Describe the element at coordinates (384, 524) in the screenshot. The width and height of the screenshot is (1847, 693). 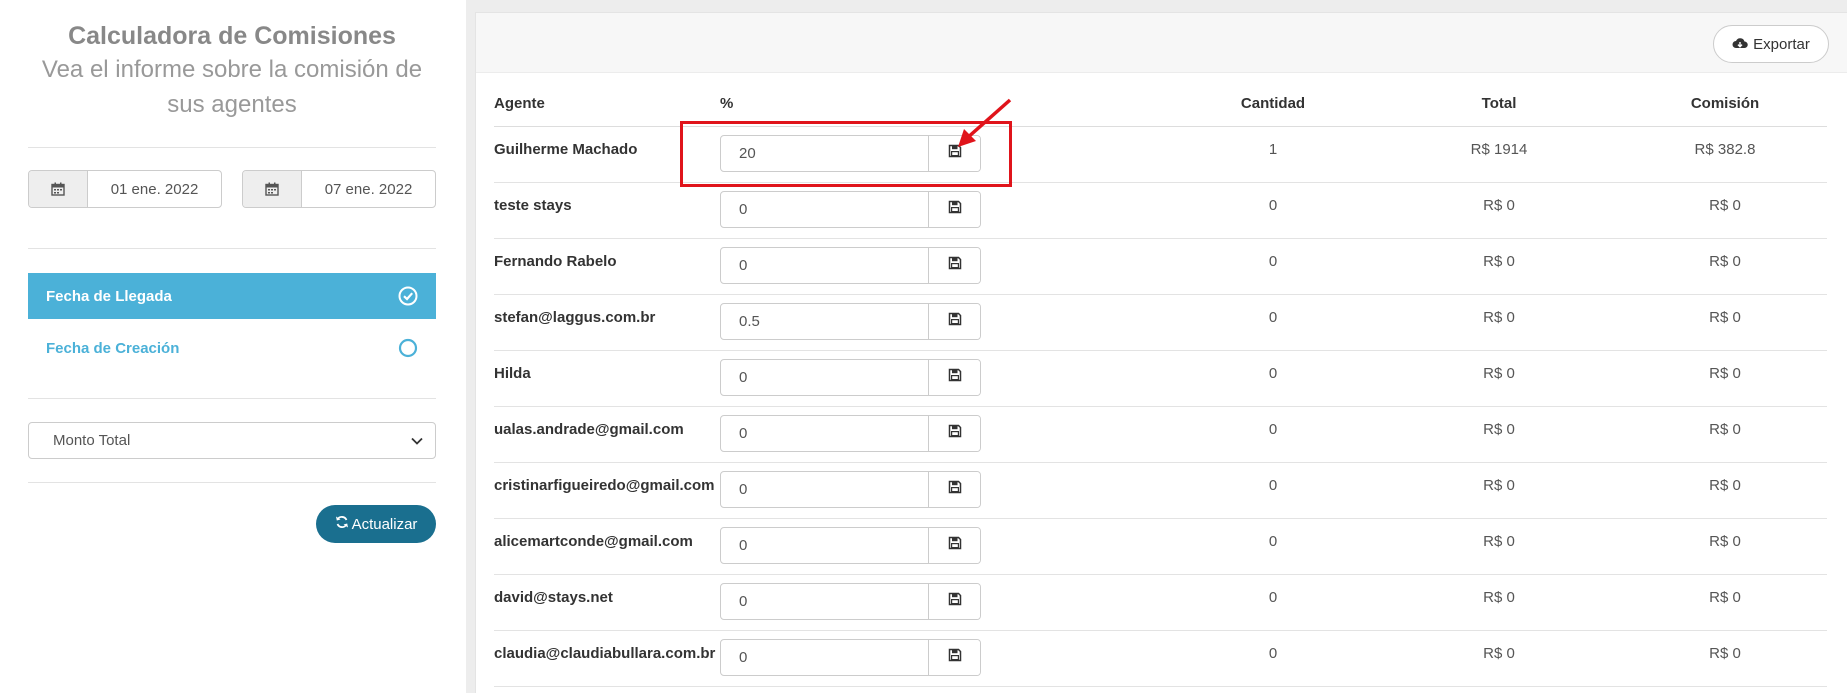
I see `update-label: Actualizar` at that location.